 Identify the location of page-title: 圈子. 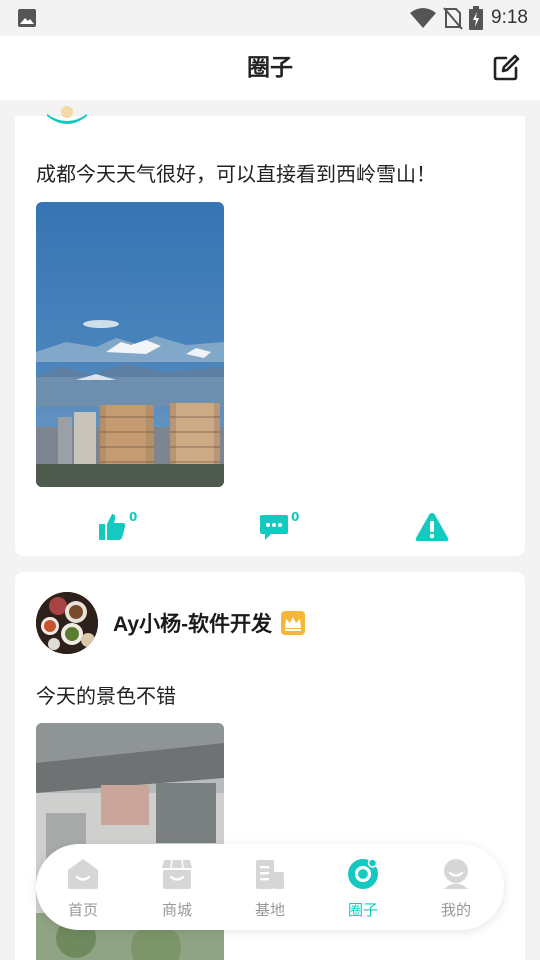
(270, 68).